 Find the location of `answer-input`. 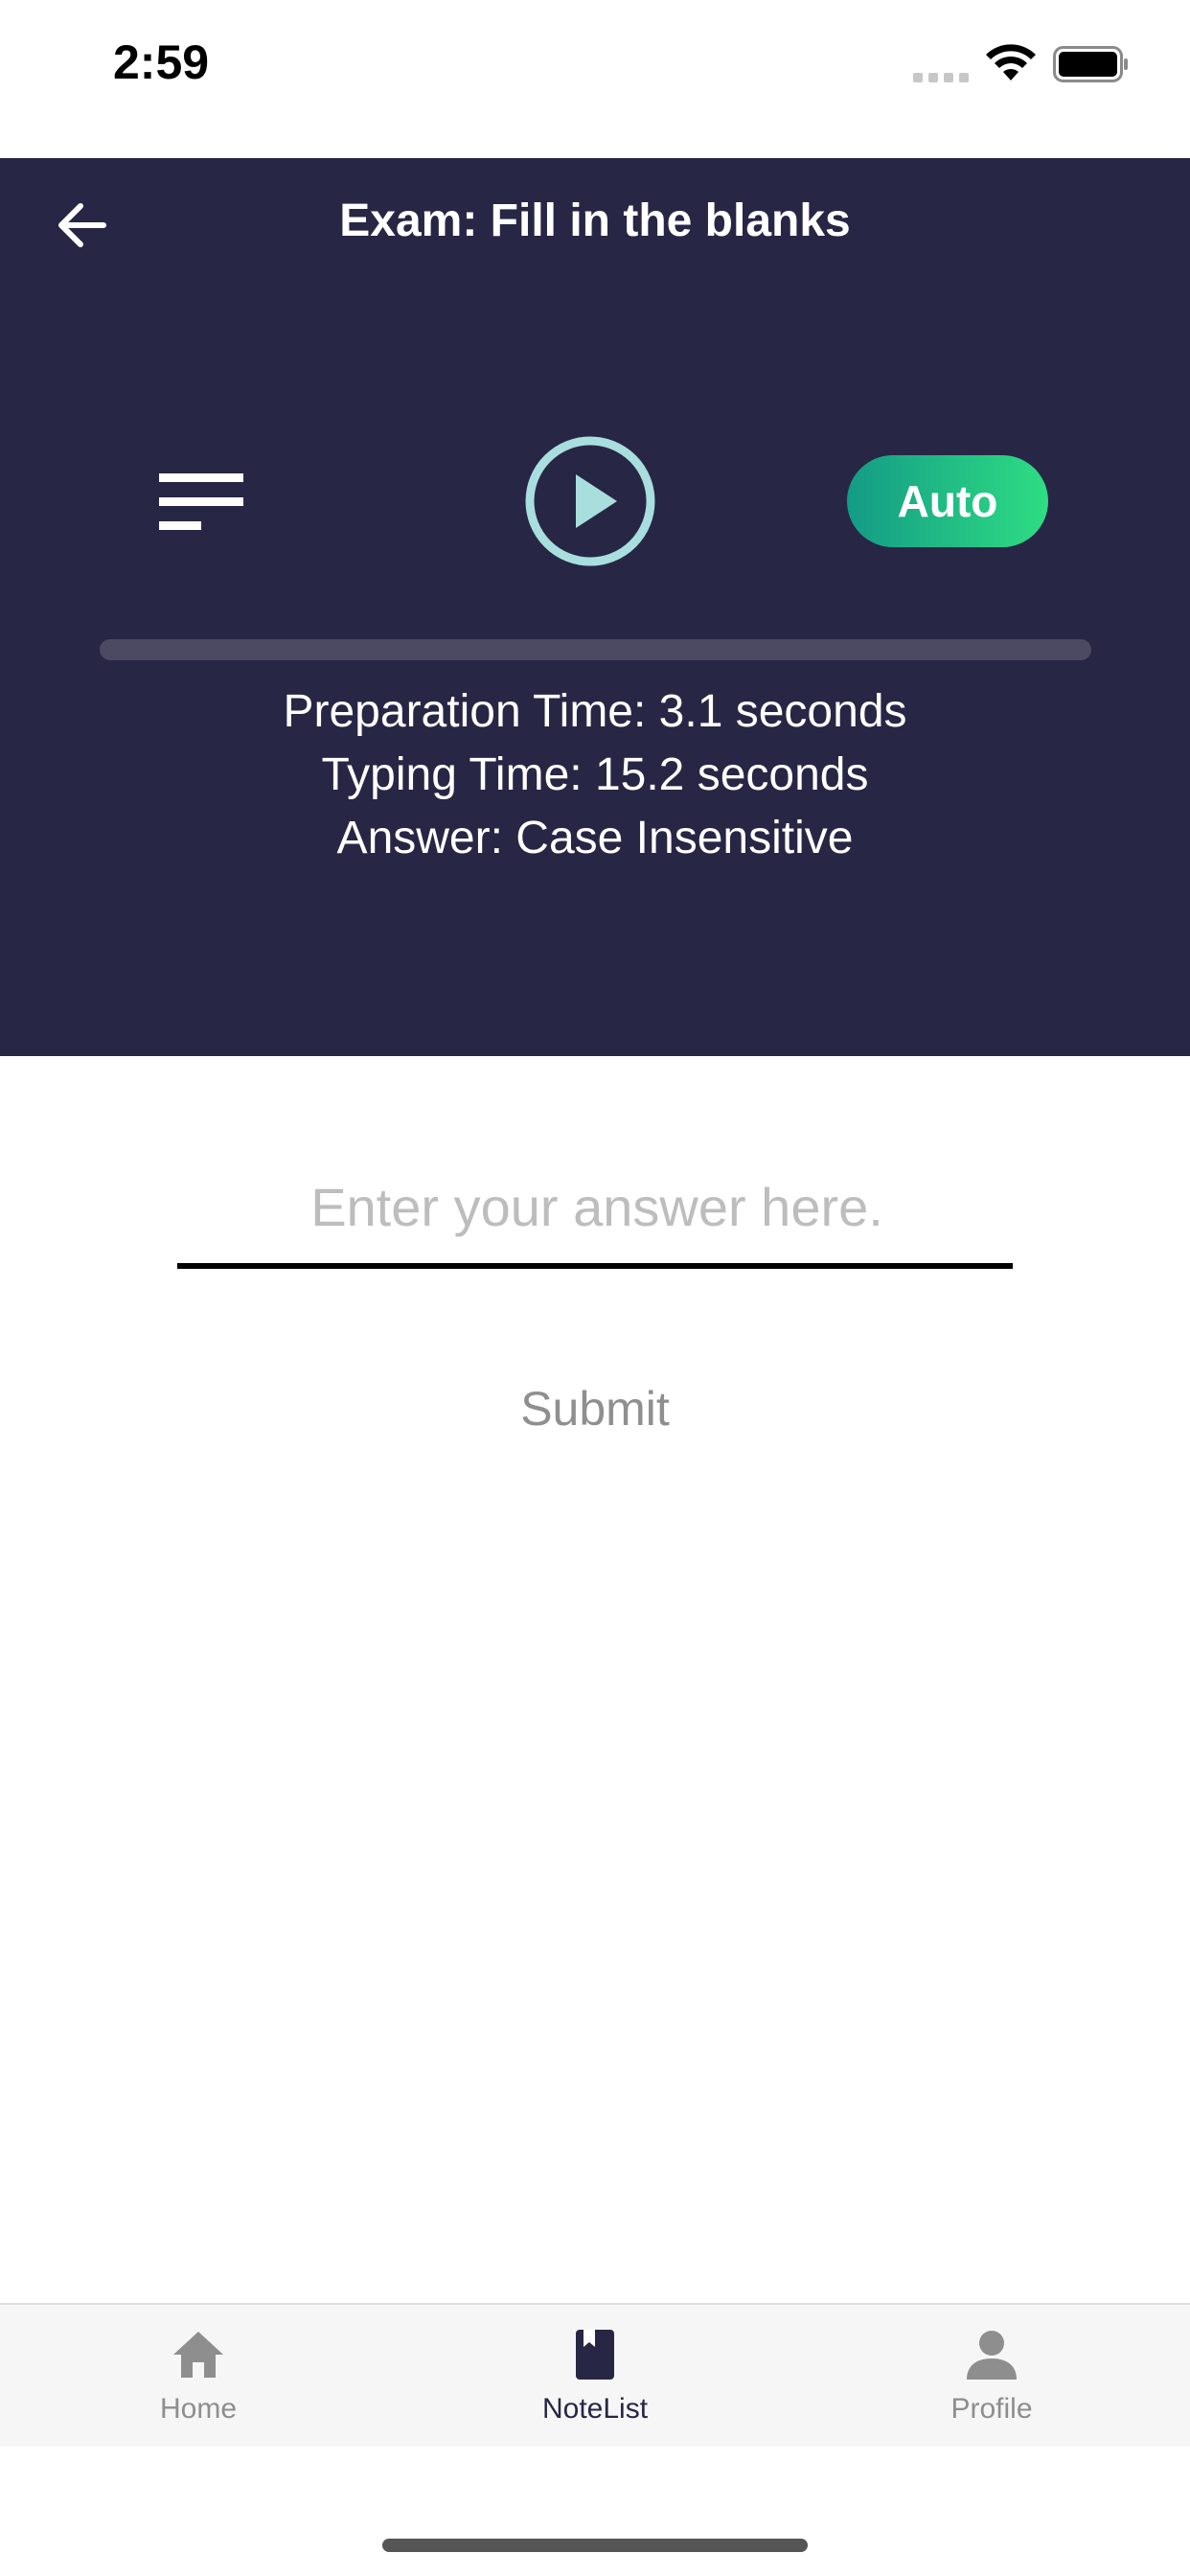

answer-input is located at coordinates (597, 1206).